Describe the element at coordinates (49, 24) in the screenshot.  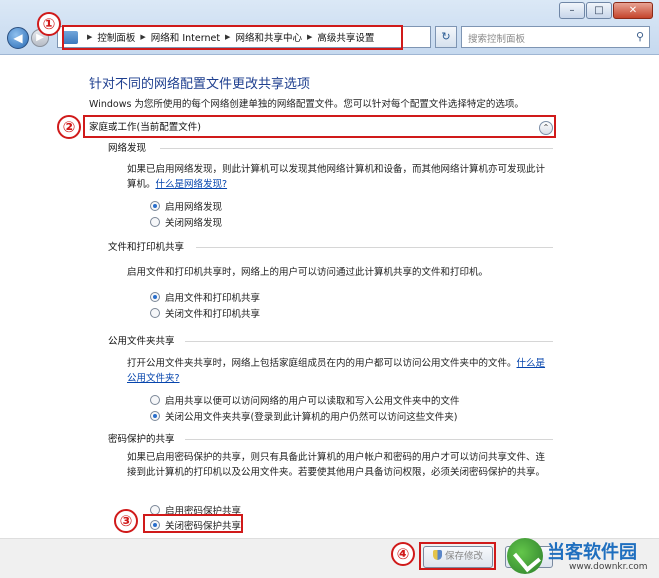
I see `annotation-callout-1: ①` at that location.